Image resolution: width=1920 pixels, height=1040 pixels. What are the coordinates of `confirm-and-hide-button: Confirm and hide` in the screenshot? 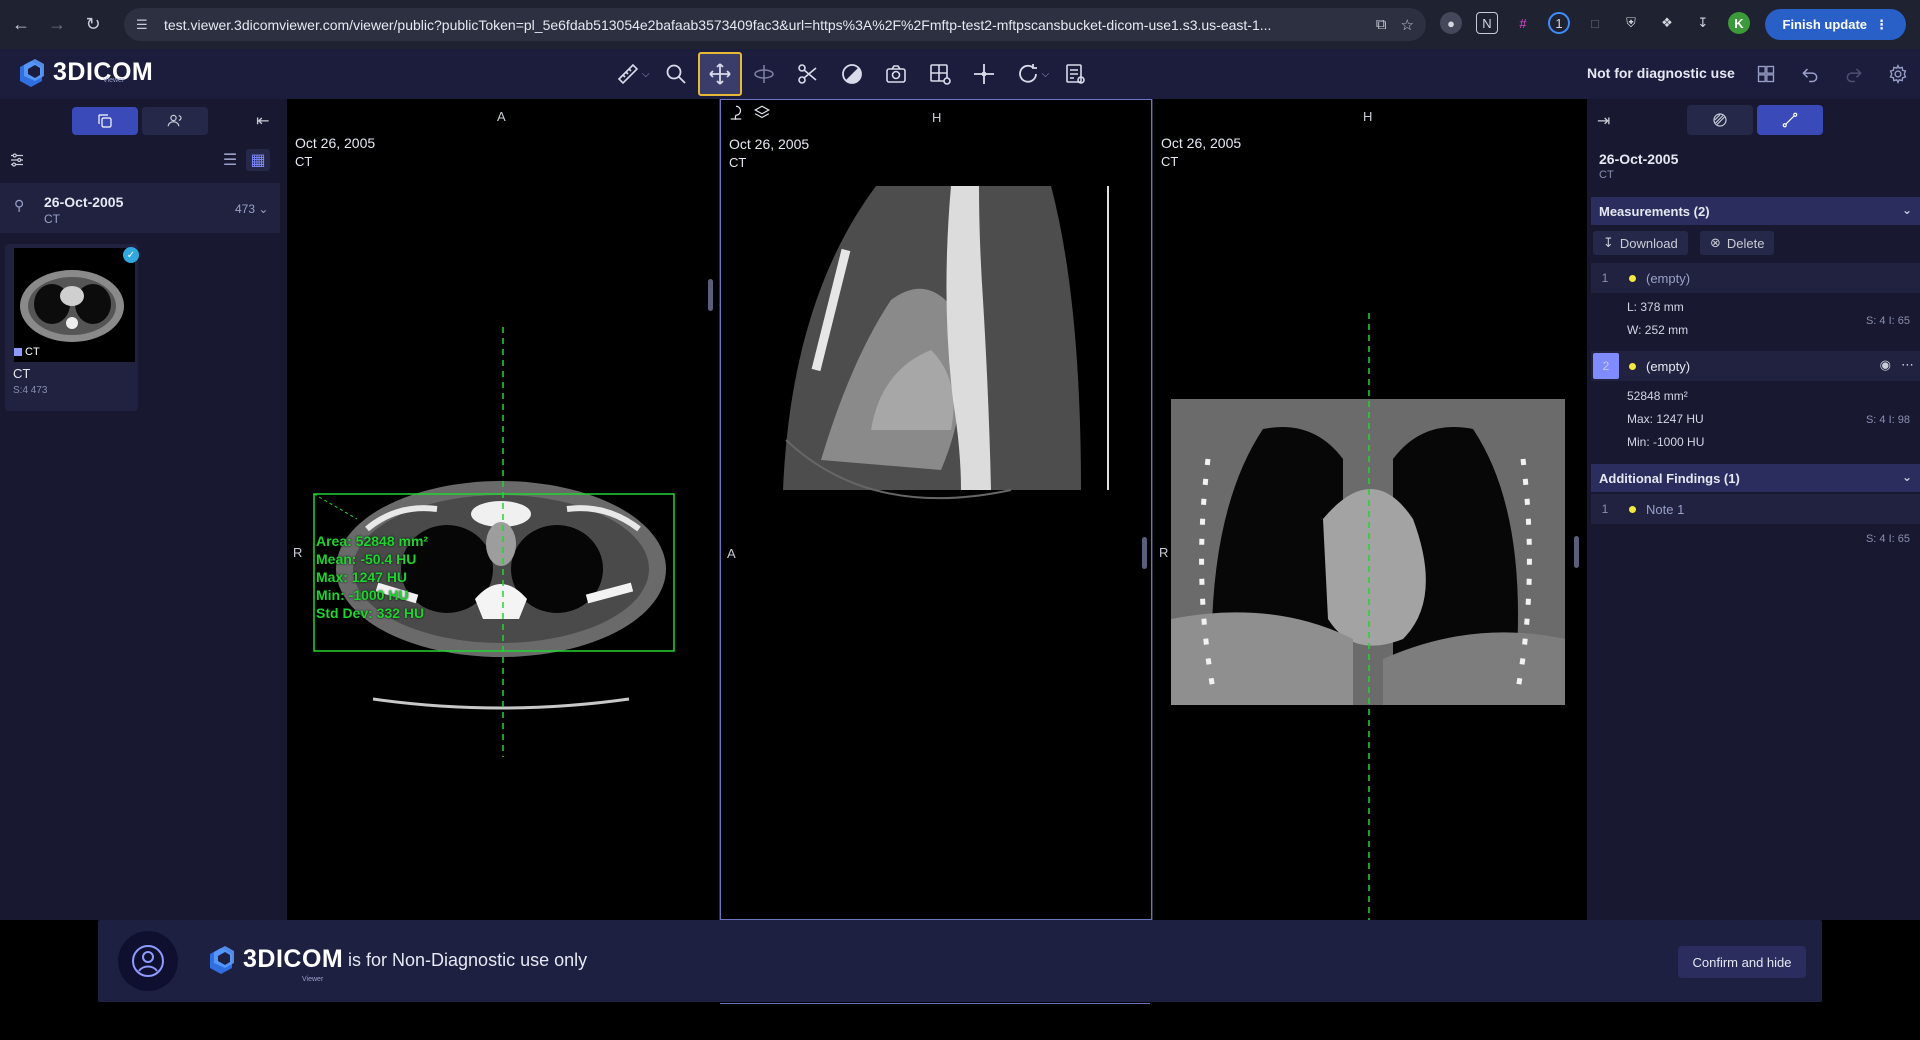 It's located at (1742, 962).